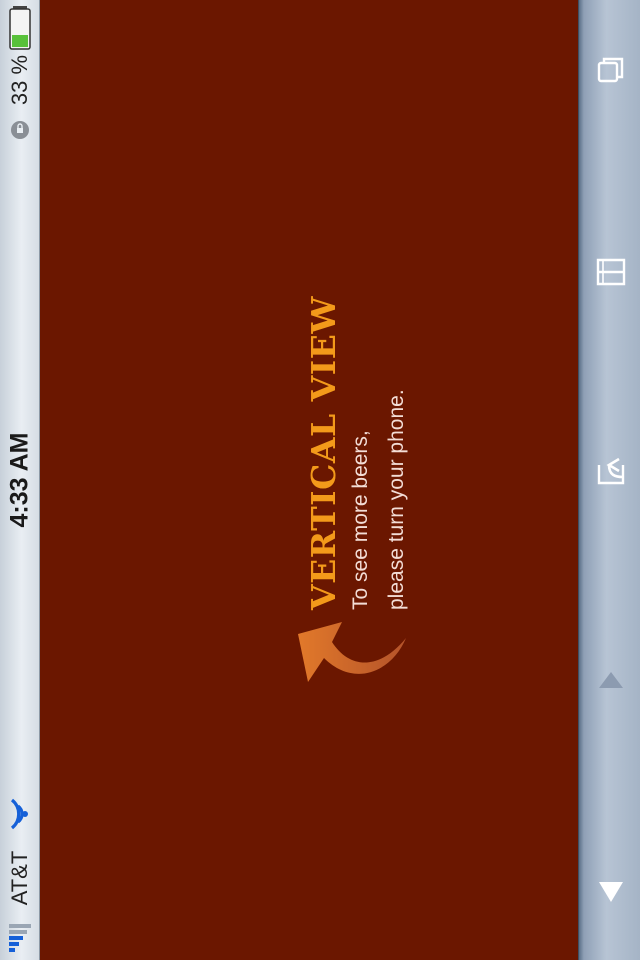  Describe the element at coordinates (20, 938) in the screenshot. I see `signal-bars-icon` at that location.